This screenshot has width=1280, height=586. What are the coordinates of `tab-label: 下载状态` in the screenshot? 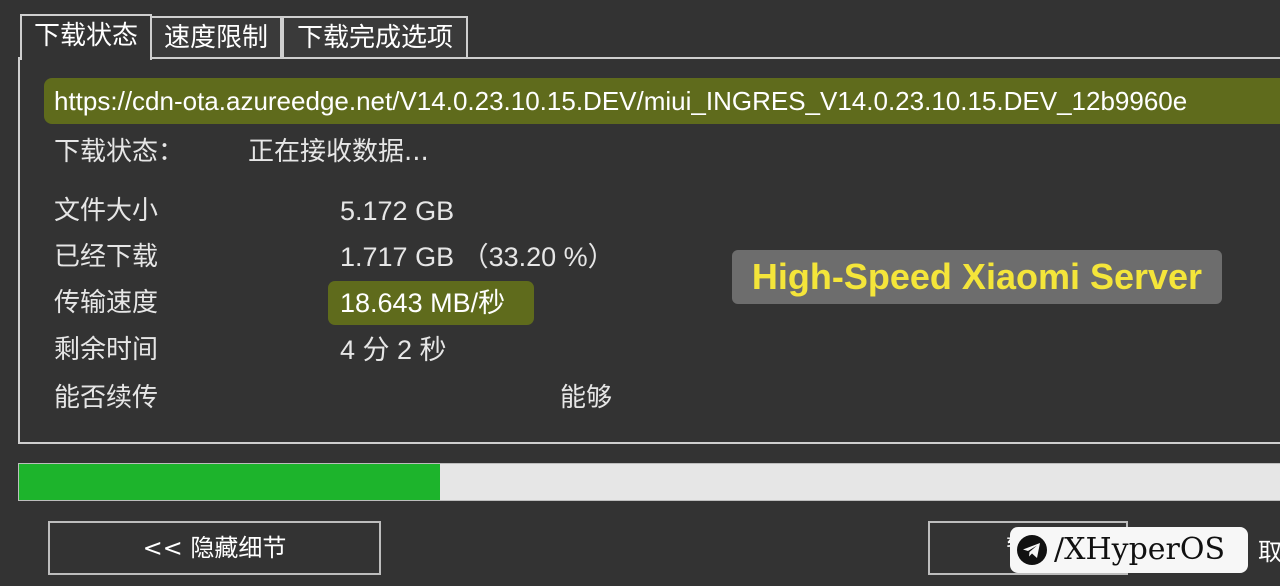 It's located at (85, 36).